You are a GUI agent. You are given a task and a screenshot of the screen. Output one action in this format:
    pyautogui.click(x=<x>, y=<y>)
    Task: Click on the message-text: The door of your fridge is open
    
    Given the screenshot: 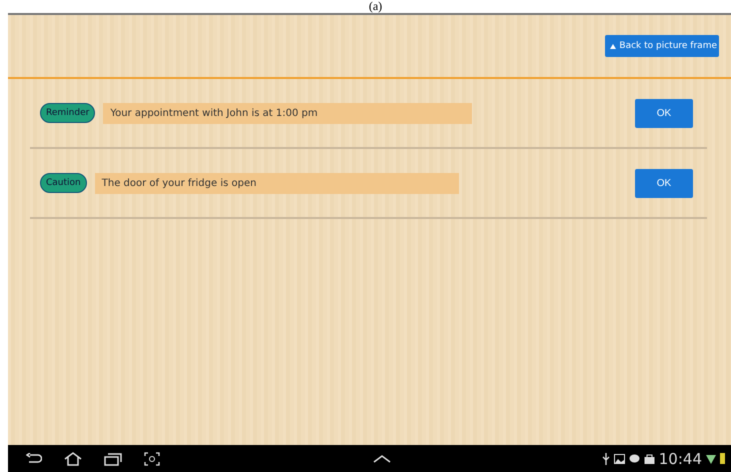 What is the action you would take?
    pyautogui.click(x=276, y=183)
    